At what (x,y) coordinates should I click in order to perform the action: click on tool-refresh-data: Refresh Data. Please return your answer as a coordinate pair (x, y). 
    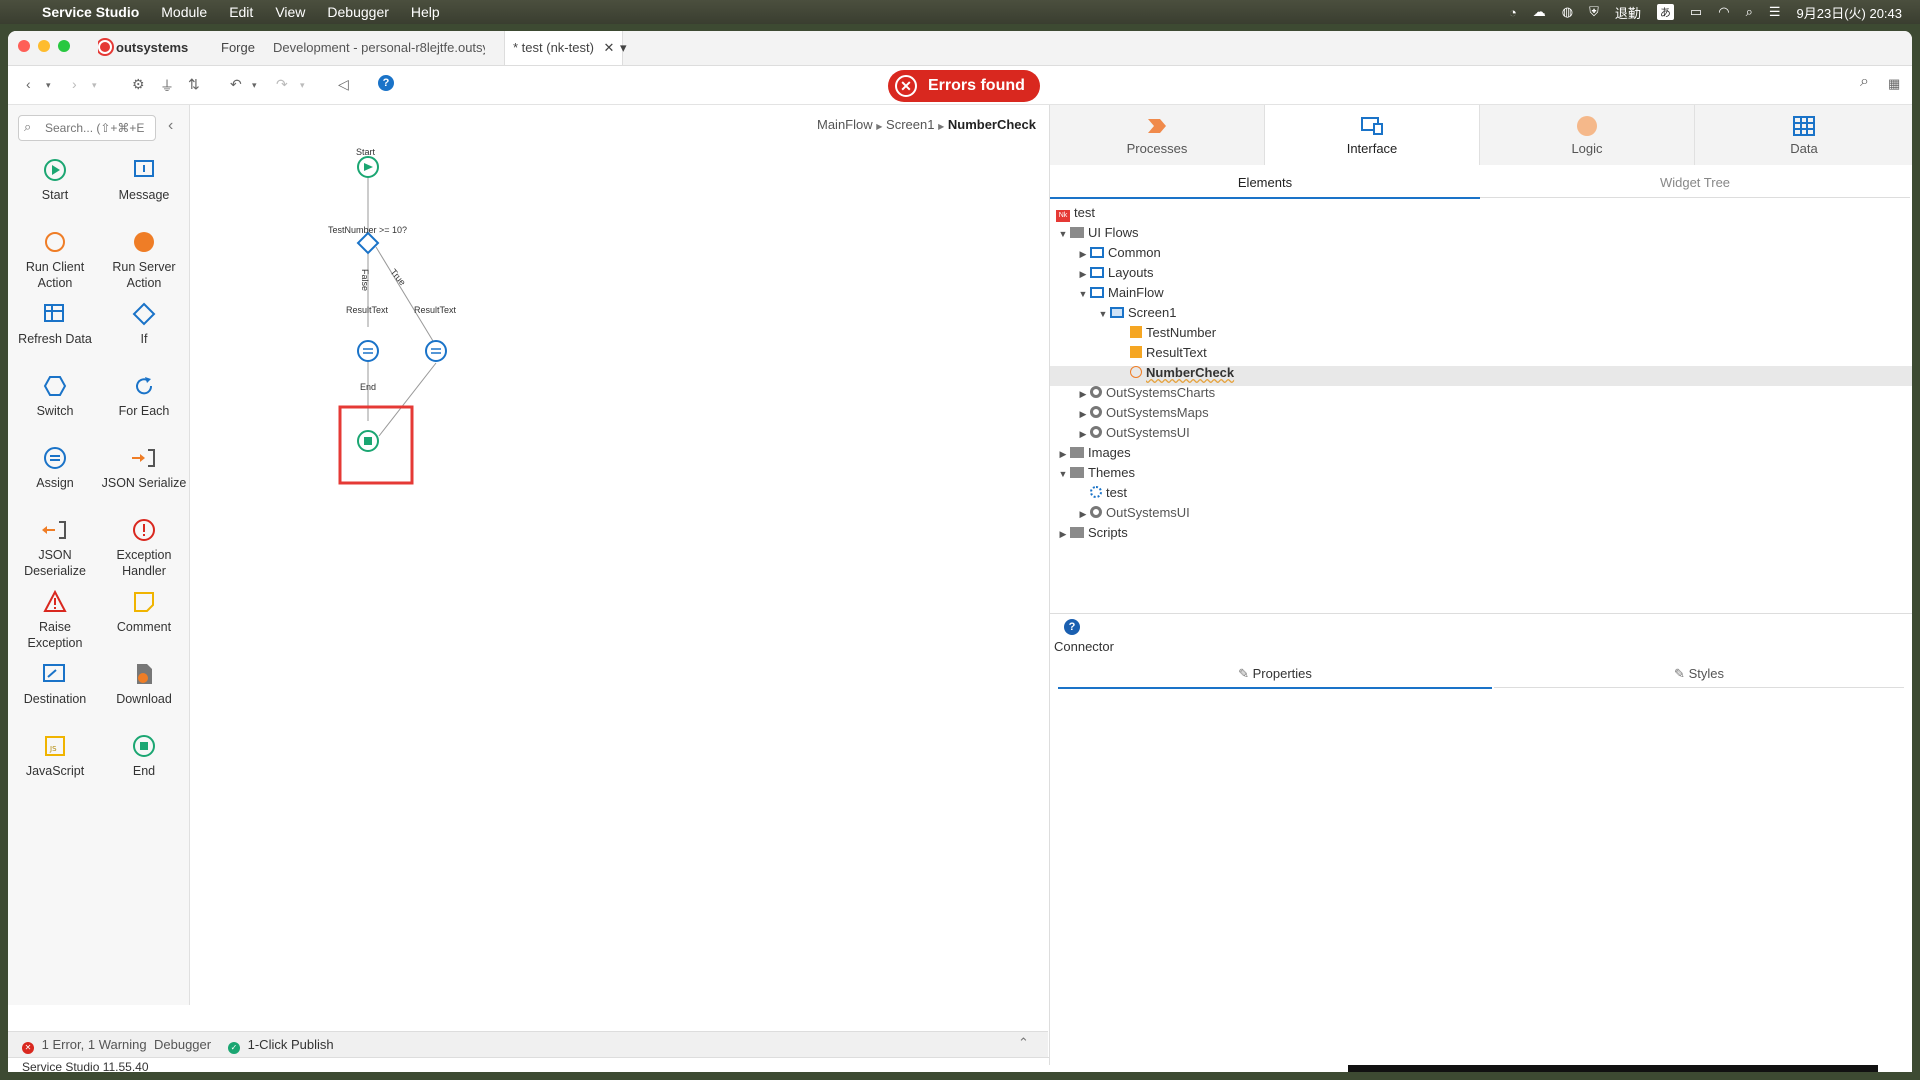
    Looking at the image, I should click on (55, 323).